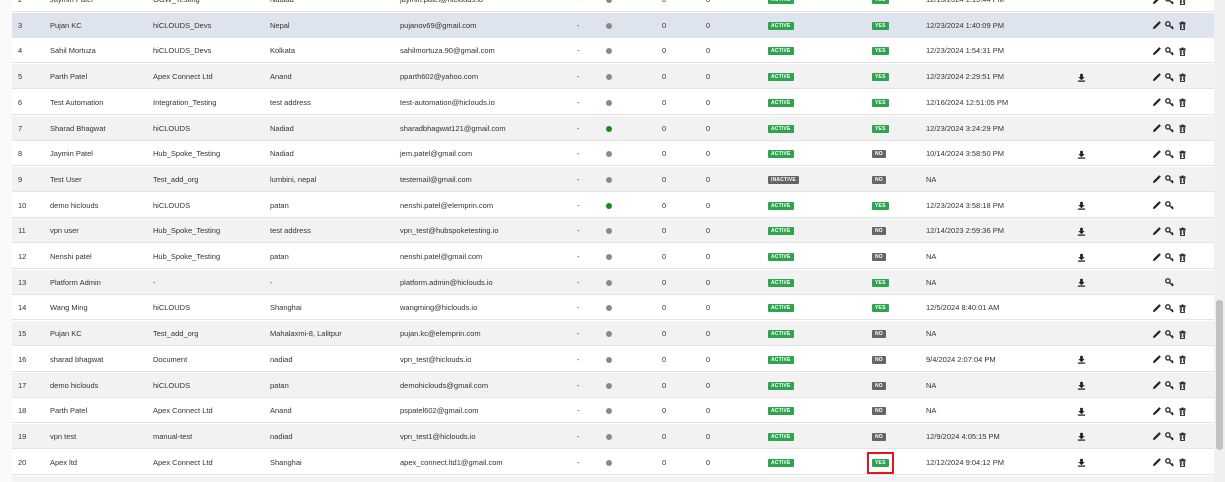 The height and width of the screenshot is (482, 1225). What do you see at coordinates (880, 282) in the screenshot?
I see `verified-badge: YES` at bounding box center [880, 282].